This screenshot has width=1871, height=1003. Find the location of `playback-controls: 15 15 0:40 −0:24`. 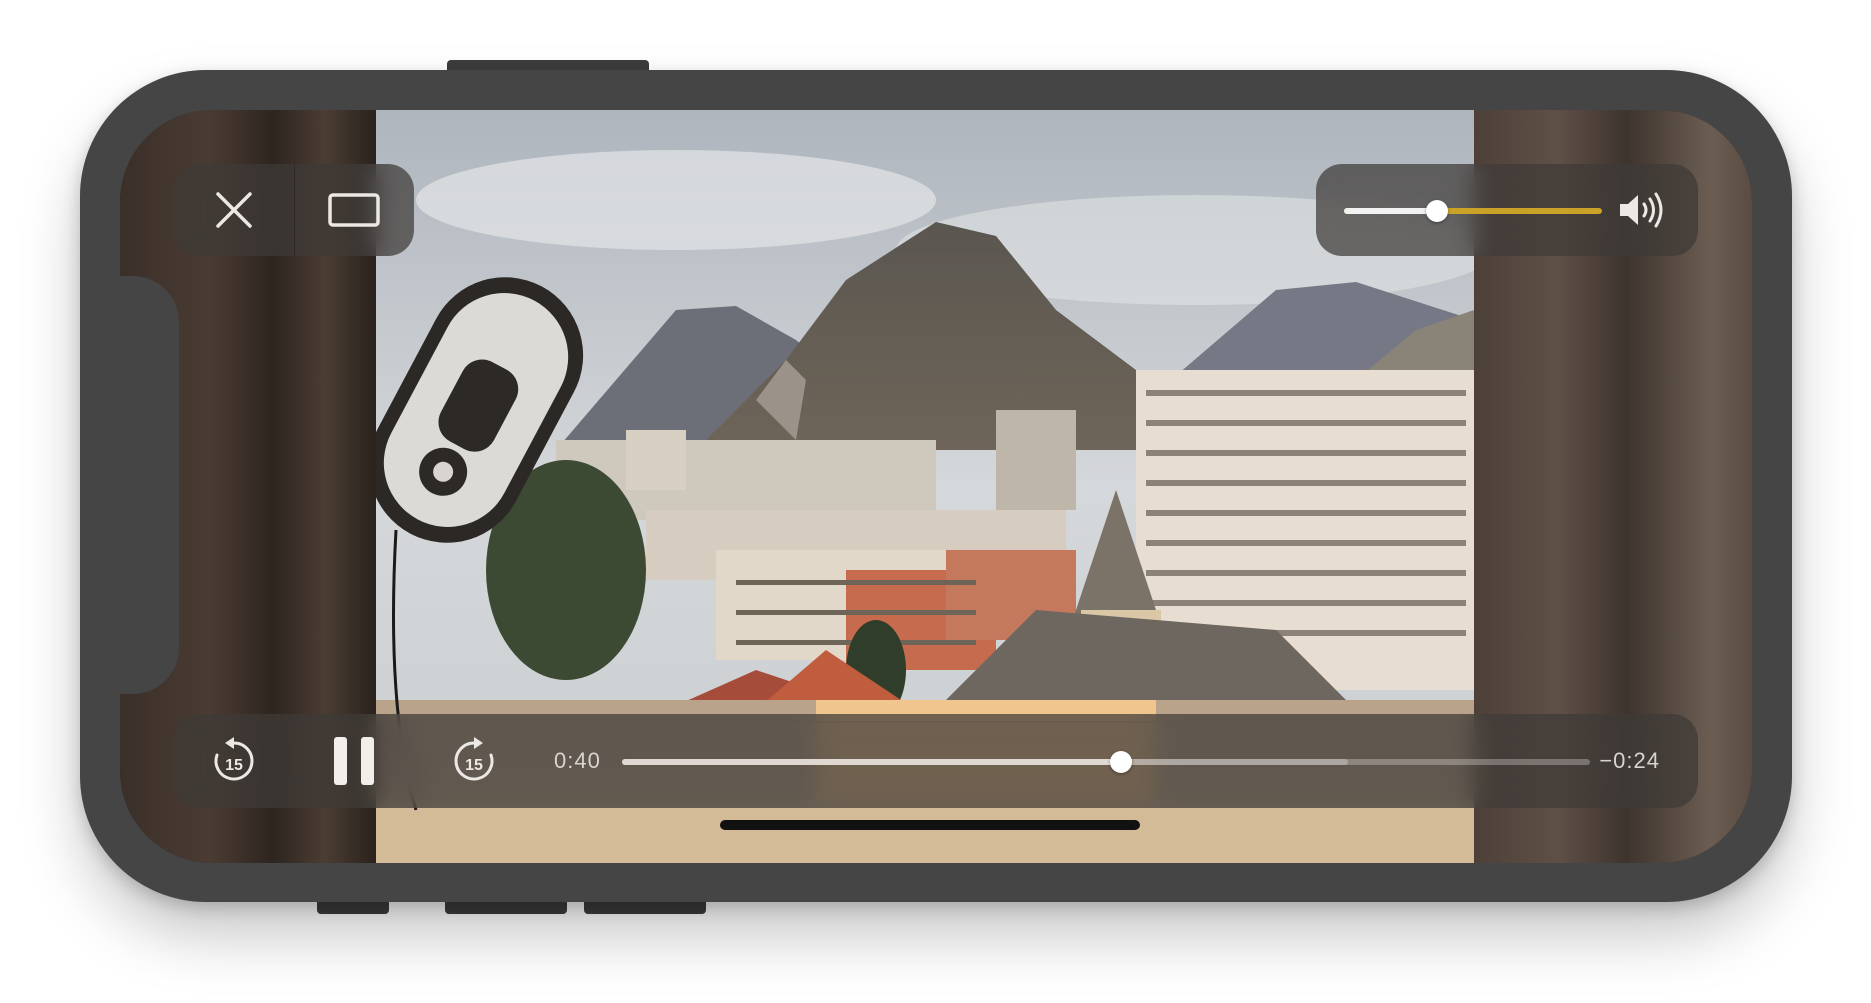

playback-controls: 15 15 0:40 −0:24 is located at coordinates (936, 761).